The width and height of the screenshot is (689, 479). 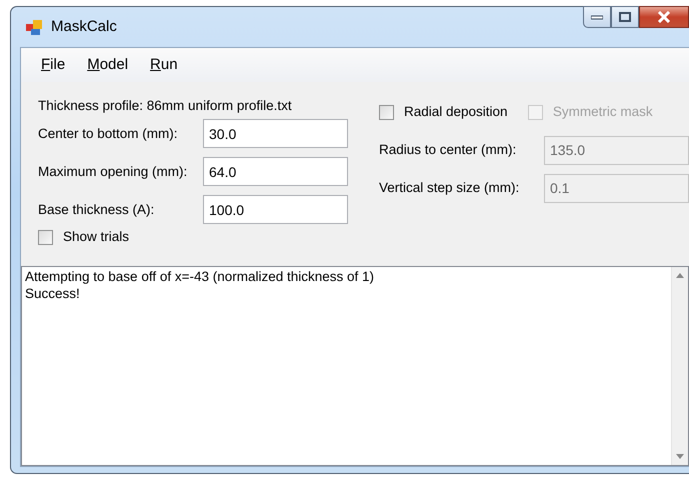 I want to click on maximize-icon, so click(x=625, y=17).